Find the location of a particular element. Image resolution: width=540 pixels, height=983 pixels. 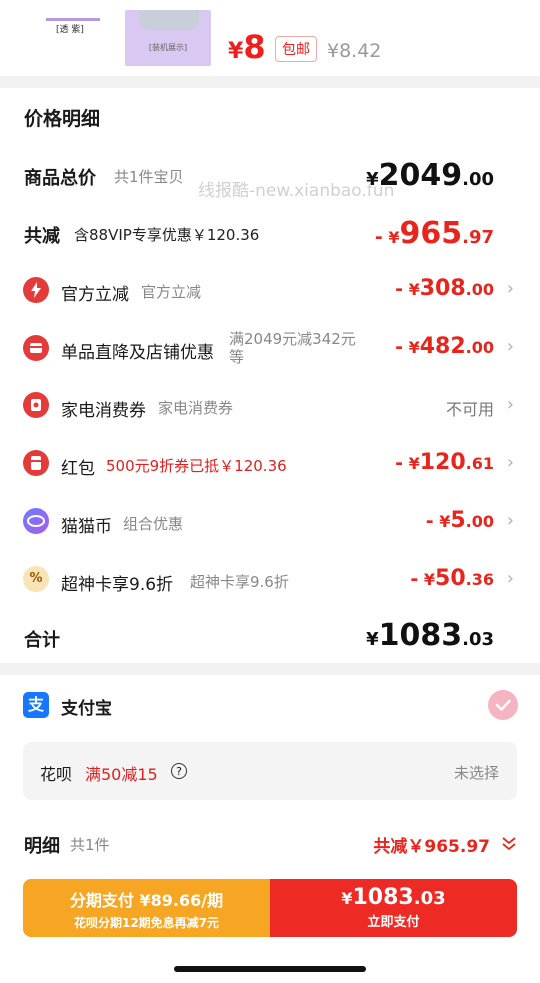

amount-integer: 5 is located at coordinates (458, 520).